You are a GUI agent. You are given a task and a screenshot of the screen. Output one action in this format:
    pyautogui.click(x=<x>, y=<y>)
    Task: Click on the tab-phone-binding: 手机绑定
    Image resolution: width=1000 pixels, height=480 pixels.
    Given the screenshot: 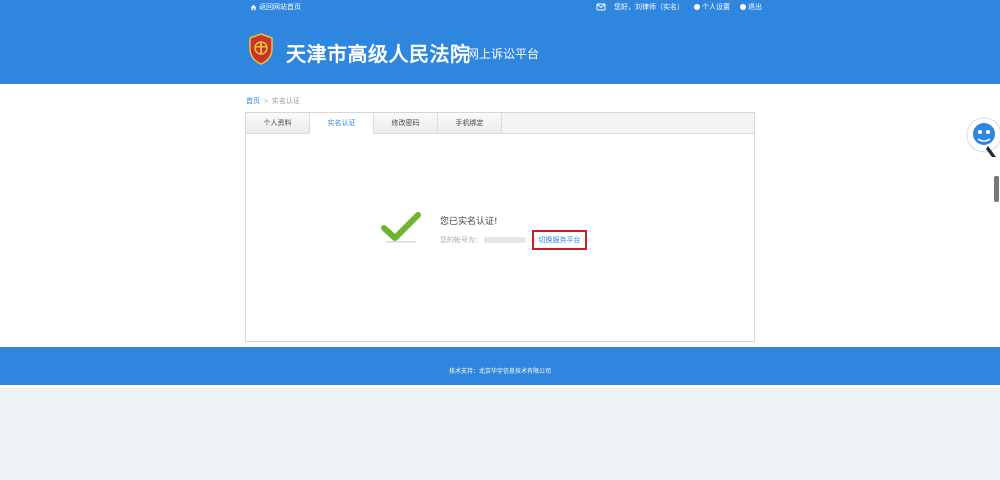 What is the action you would take?
    pyautogui.click(x=470, y=123)
    